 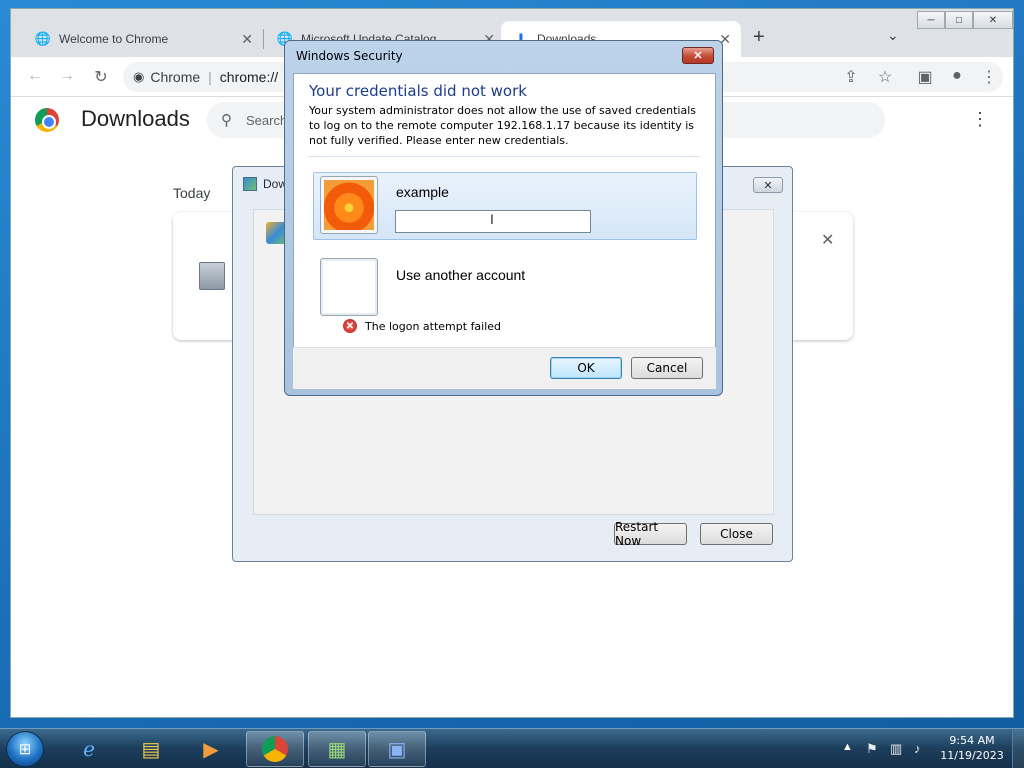 What do you see at coordinates (25, 749) in the screenshot?
I see `start-button: ⊞` at bounding box center [25, 749].